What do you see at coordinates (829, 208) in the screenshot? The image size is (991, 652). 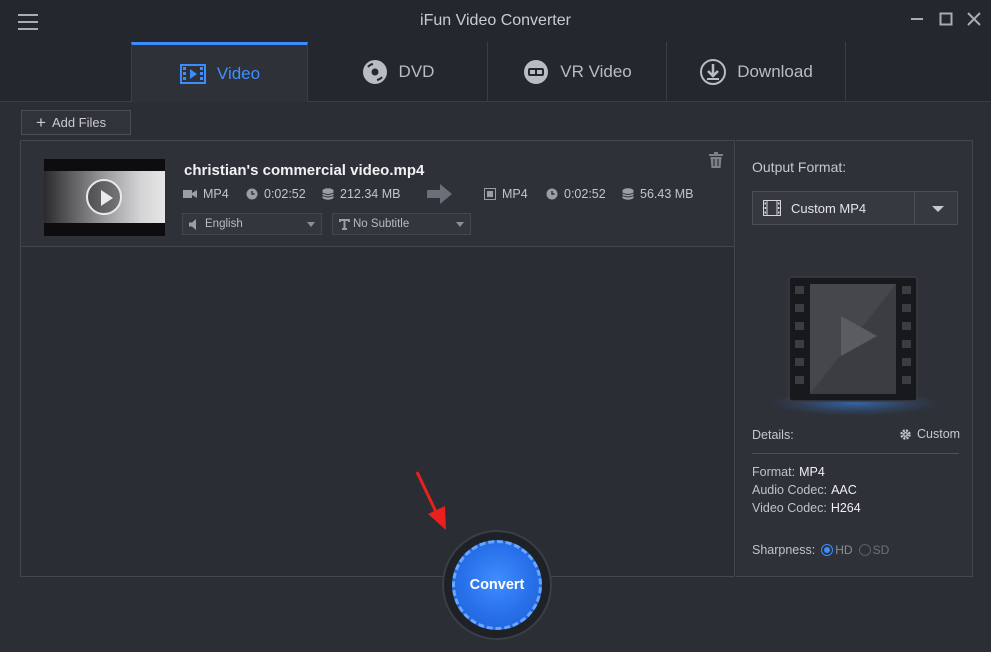 I see `output-format-value: Custom MP4` at bounding box center [829, 208].